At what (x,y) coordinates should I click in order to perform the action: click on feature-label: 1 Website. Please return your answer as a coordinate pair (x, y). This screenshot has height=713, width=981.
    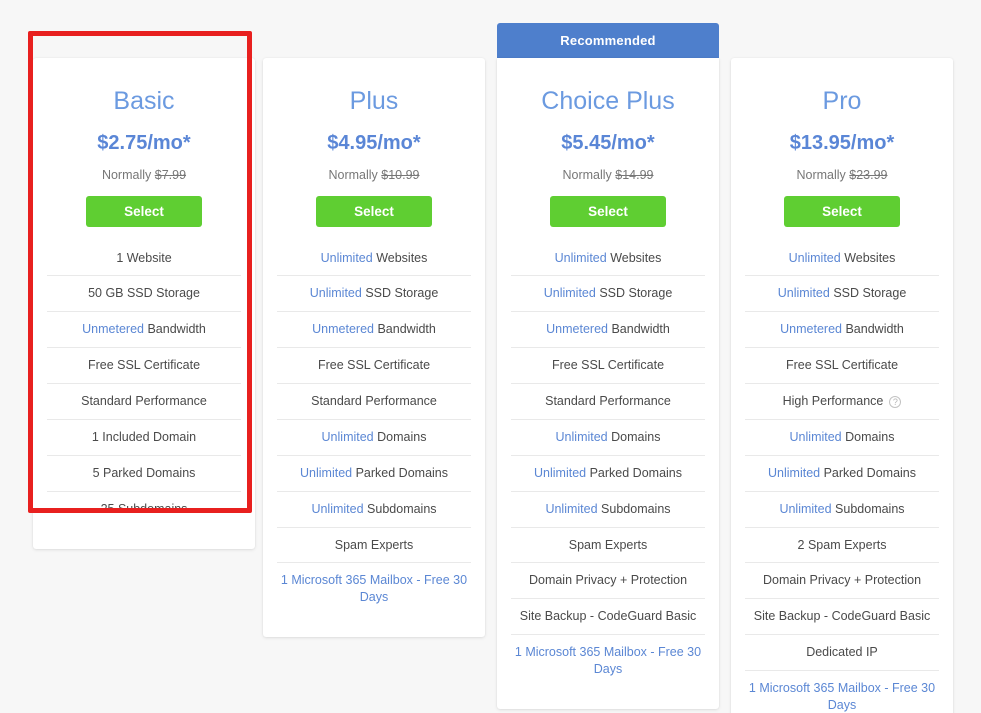
    Looking at the image, I should click on (144, 257).